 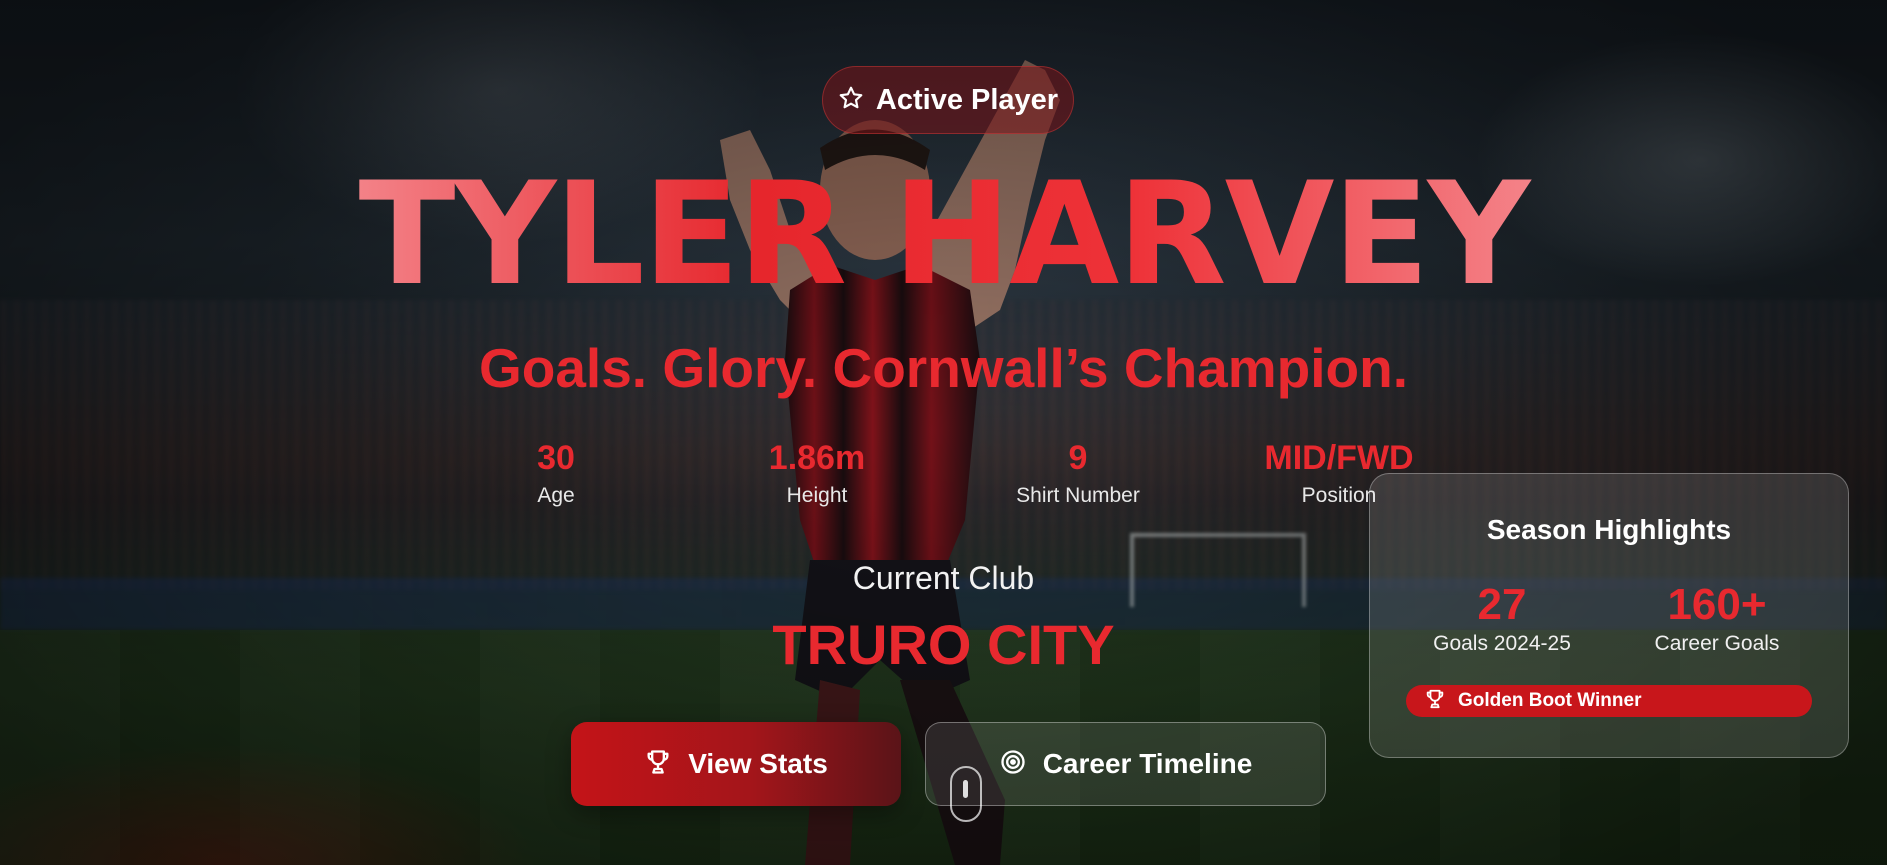 What do you see at coordinates (817, 458) in the screenshot?
I see `stat-value: 1.86m` at bounding box center [817, 458].